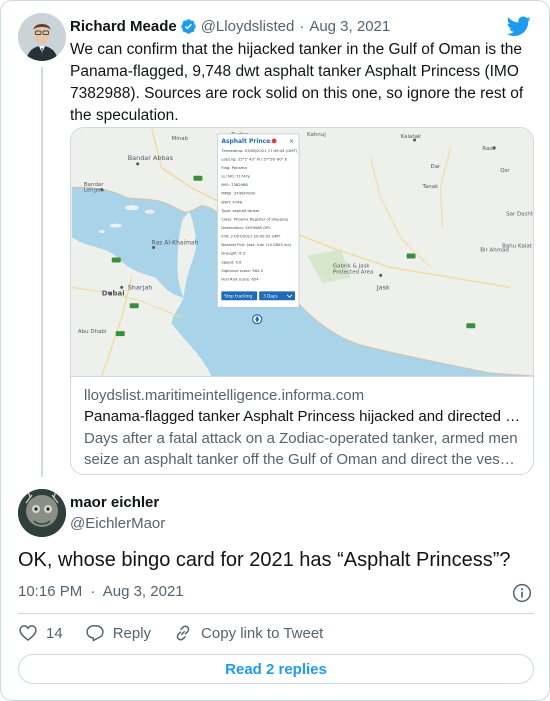 The image size is (550, 701). What do you see at coordinates (143, 591) in the screenshot?
I see `reply-date: Aug 3, 2021` at bounding box center [143, 591].